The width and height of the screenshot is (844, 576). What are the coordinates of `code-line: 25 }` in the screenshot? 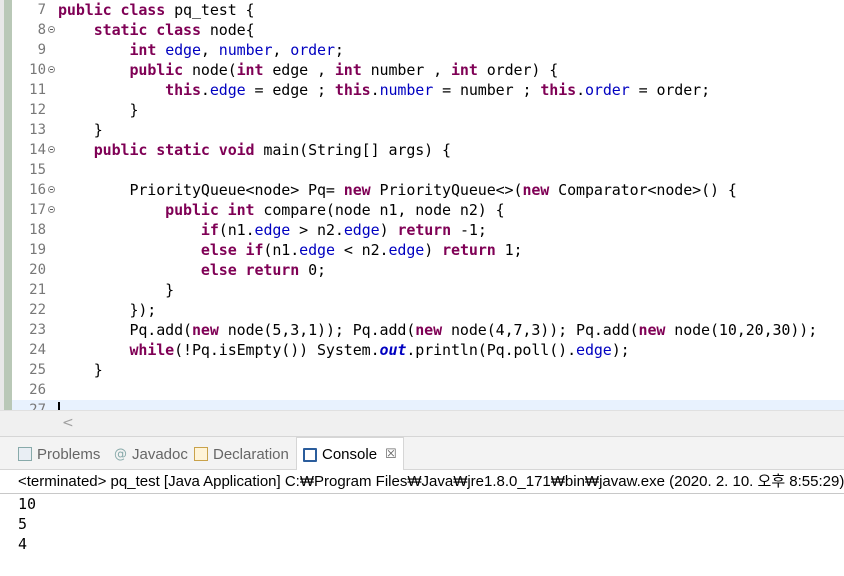 It's located at (428, 370).